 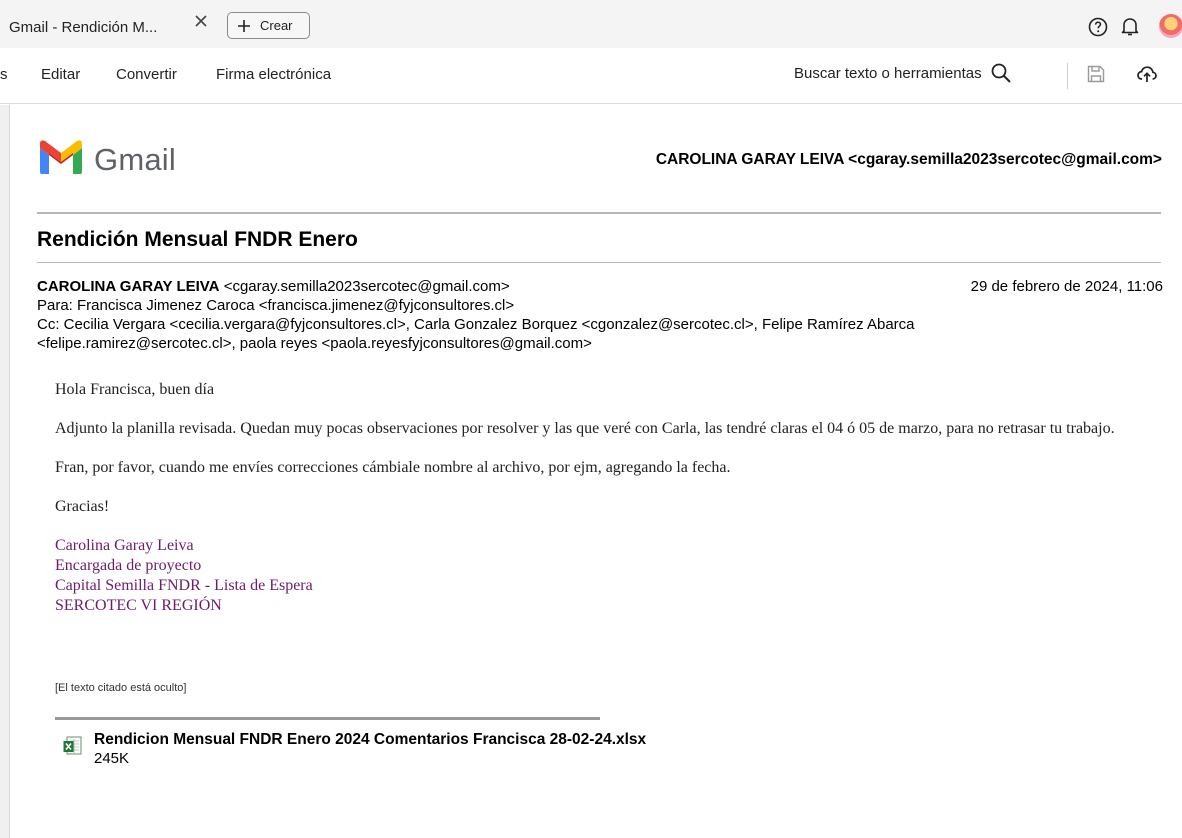 I want to click on save-icon, so click(x=1096, y=74).